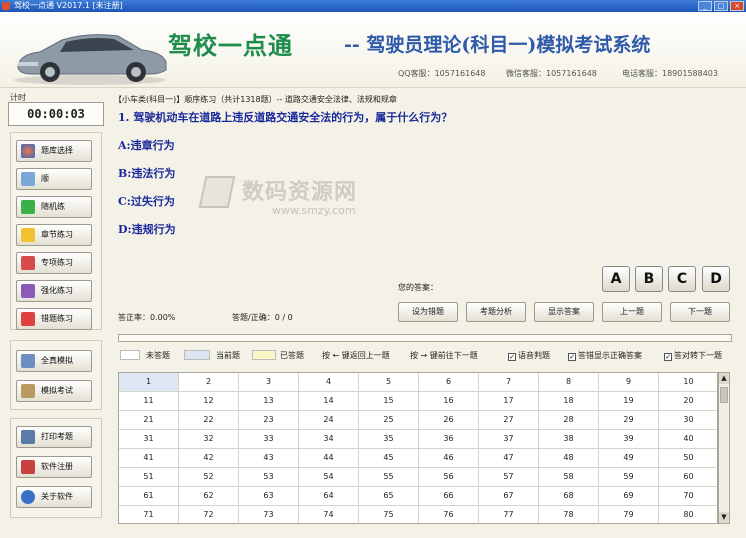 Image resolution: width=746 pixels, height=538 pixels. Describe the element at coordinates (616, 279) in the screenshot. I see `answer-a-button: A` at that location.